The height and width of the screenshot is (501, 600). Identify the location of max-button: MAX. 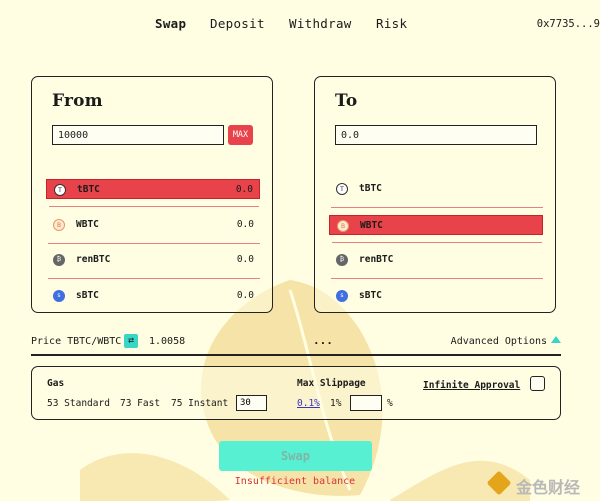
(240, 135).